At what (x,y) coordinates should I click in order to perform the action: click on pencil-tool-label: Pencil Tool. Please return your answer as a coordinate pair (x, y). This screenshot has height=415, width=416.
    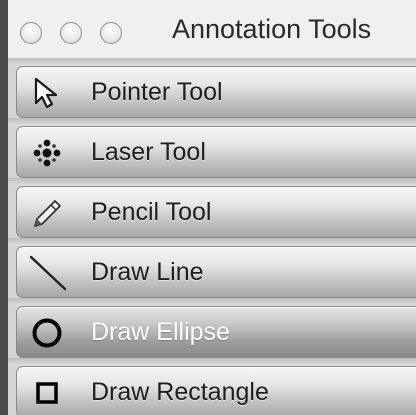
    Looking at the image, I should click on (151, 212).